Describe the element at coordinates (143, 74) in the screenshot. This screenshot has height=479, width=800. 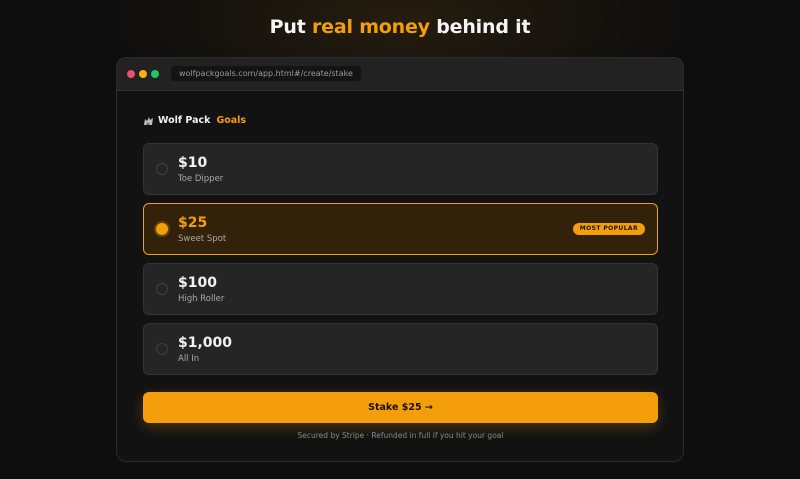
I see `minimize-window-dot` at that location.